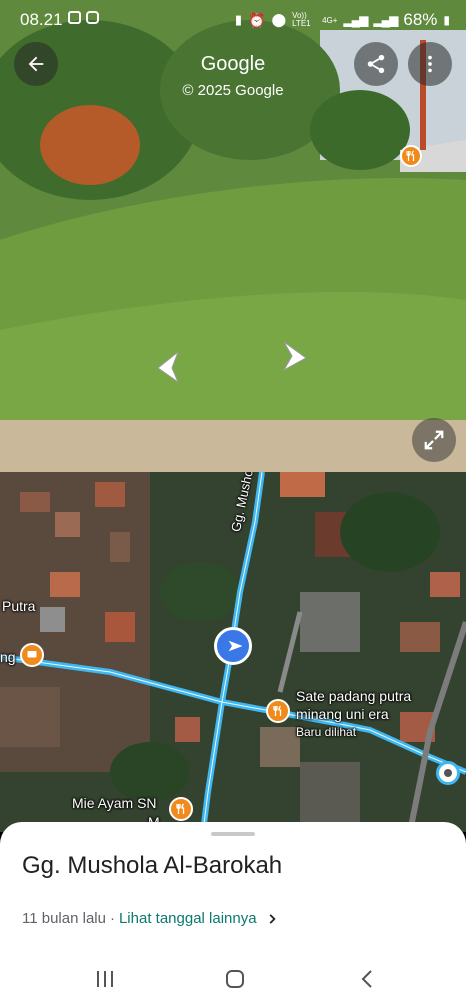 The image size is (466, 1000). What do you see at coordinates (8, 657) in the screenshot?
I see `map-label-ng: ng` at bounding box center [8, 657].